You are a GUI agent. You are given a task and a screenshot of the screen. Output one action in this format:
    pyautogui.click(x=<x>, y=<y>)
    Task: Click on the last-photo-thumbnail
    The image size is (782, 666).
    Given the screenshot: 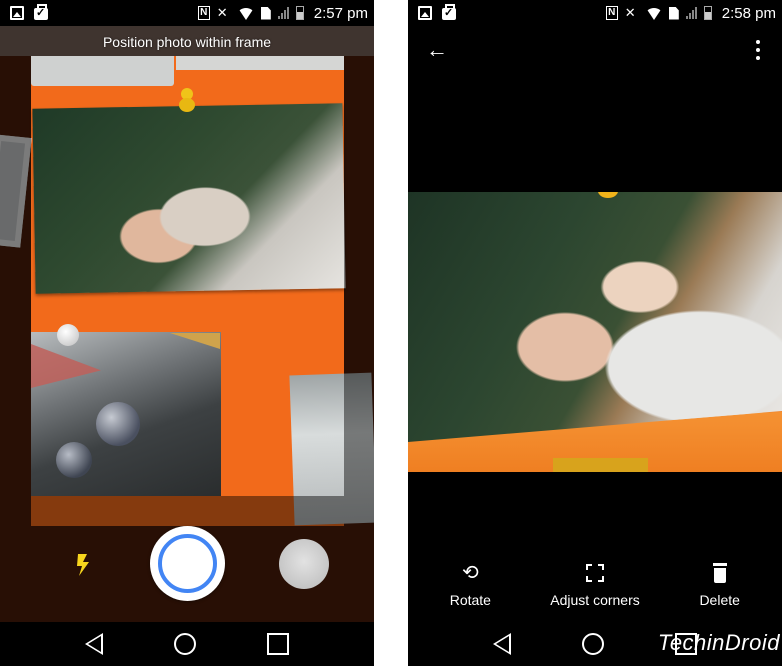 What is the action you would take?
    pyautogui.click(x=304, y=564)
    